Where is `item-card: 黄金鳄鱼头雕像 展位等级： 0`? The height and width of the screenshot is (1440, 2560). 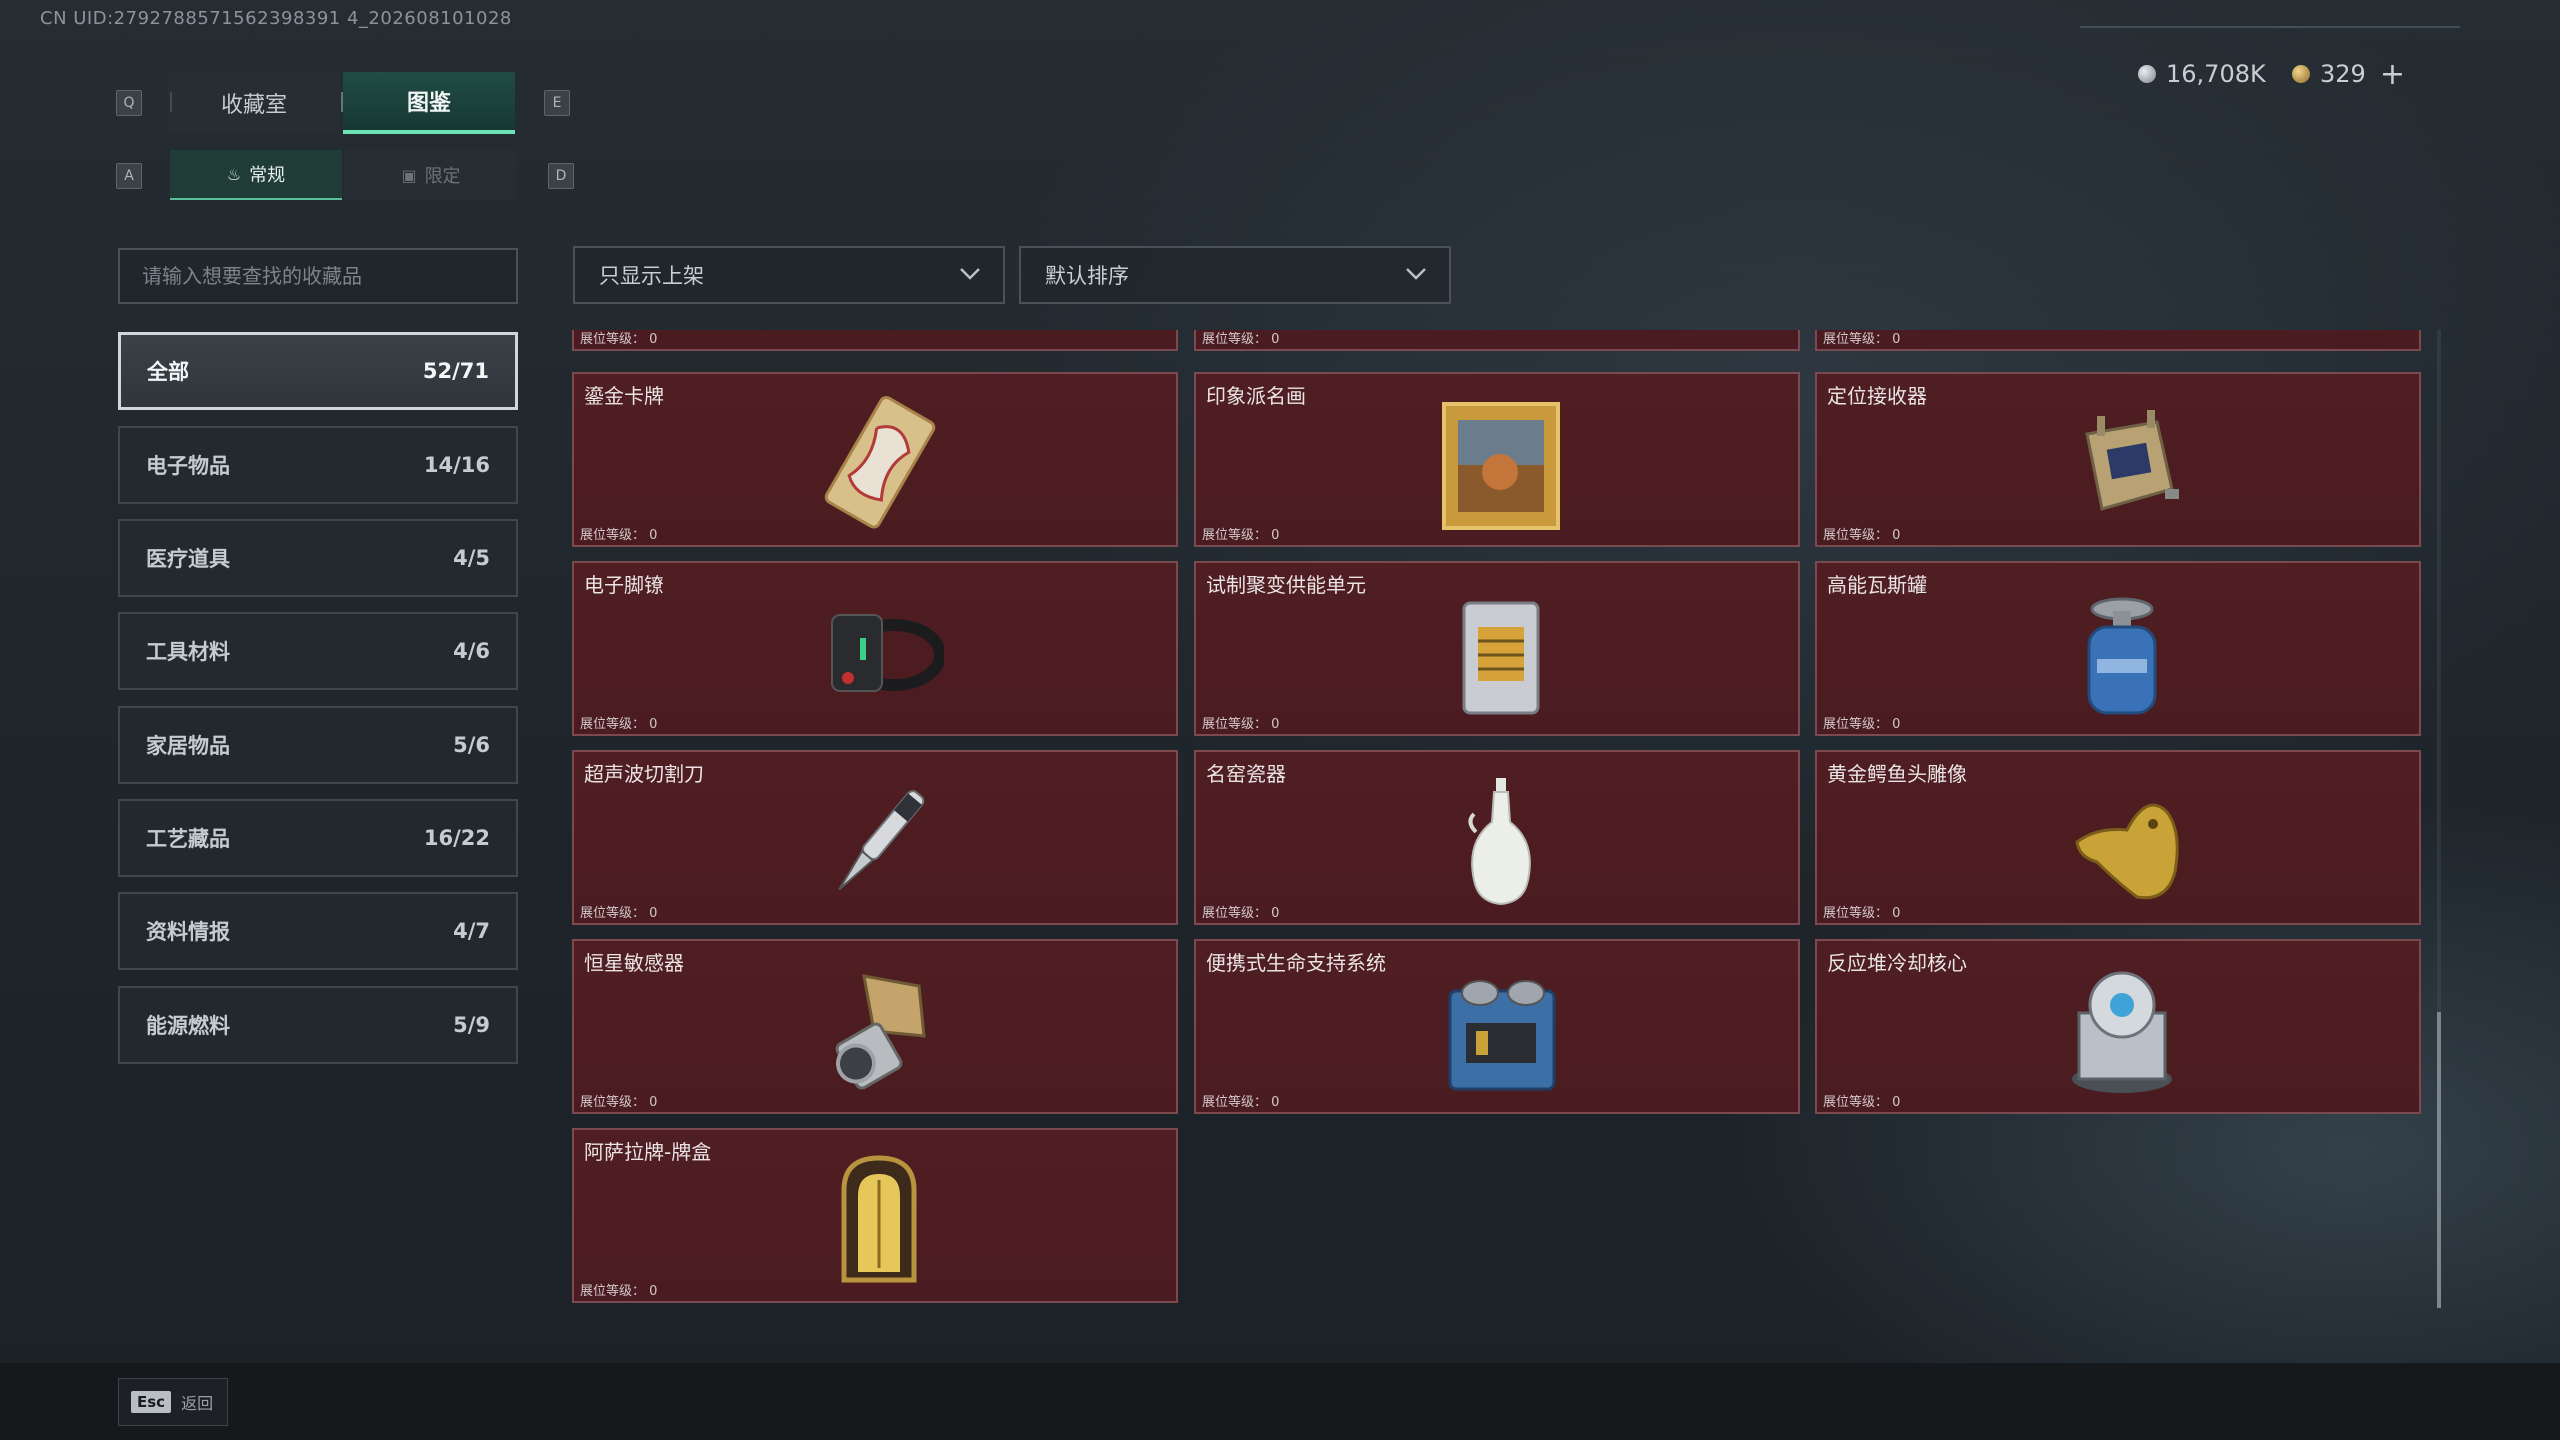 item-card: 黄金鳄鱼头雕像 展位等级： 0 is located at coordinates (2118, 837).